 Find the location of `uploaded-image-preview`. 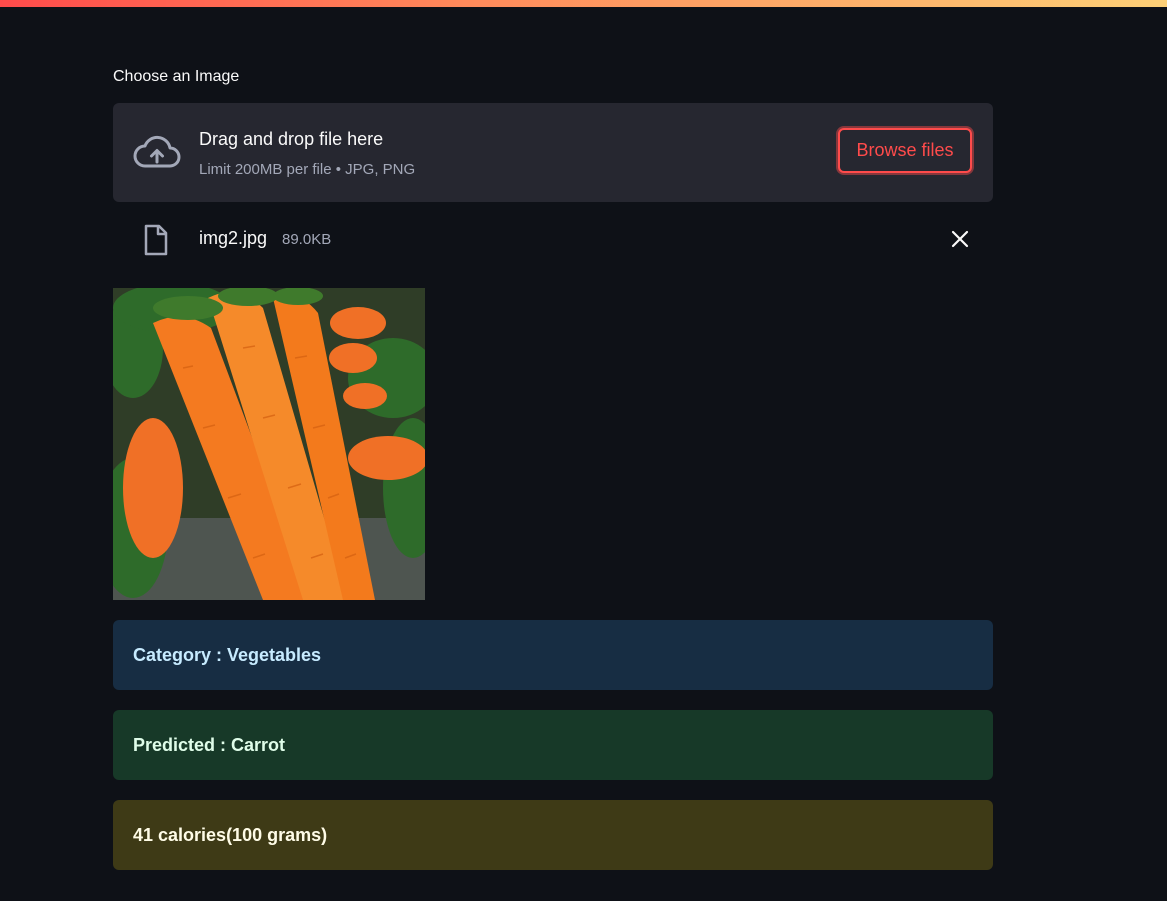

uploaded-image-preview is located at coordinates (269, 444).